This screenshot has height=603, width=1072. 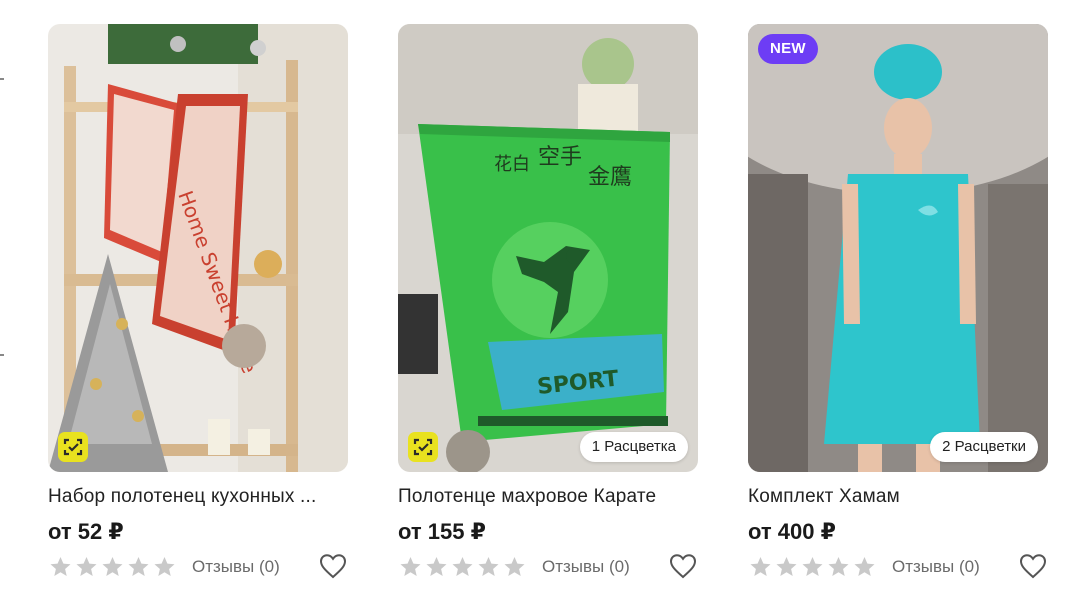 What do you see at coordinates (898, 497) in the screenshot?
I see `product-title: Комплект Хамам` at bounding box center [898, 497].